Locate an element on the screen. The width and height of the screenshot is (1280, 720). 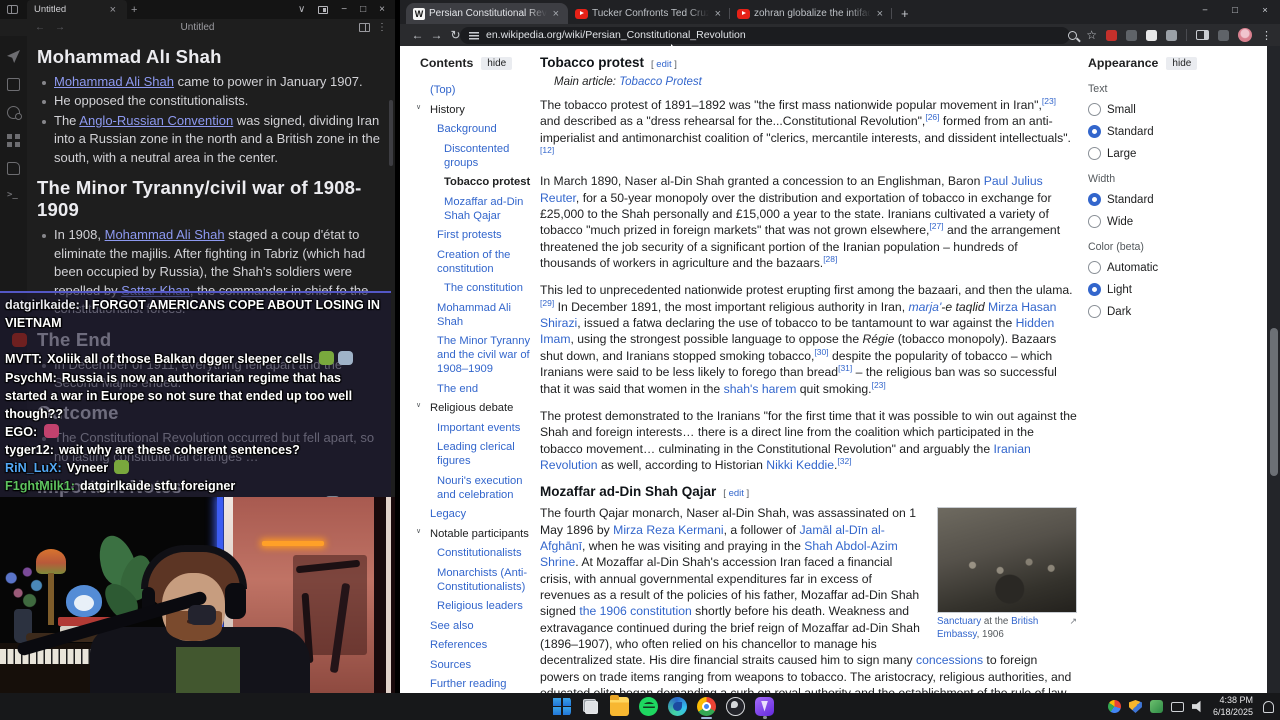
tray-browser-icon is located at coordinates (1114, 706).